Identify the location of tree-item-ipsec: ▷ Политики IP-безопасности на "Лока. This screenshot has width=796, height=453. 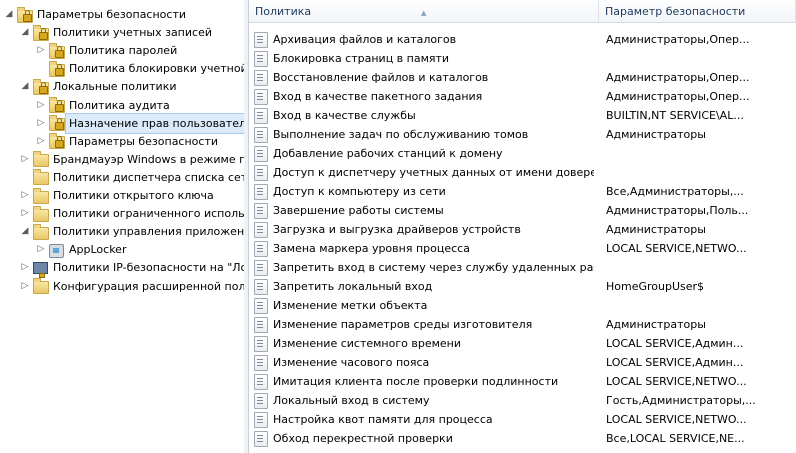
(132, 268).